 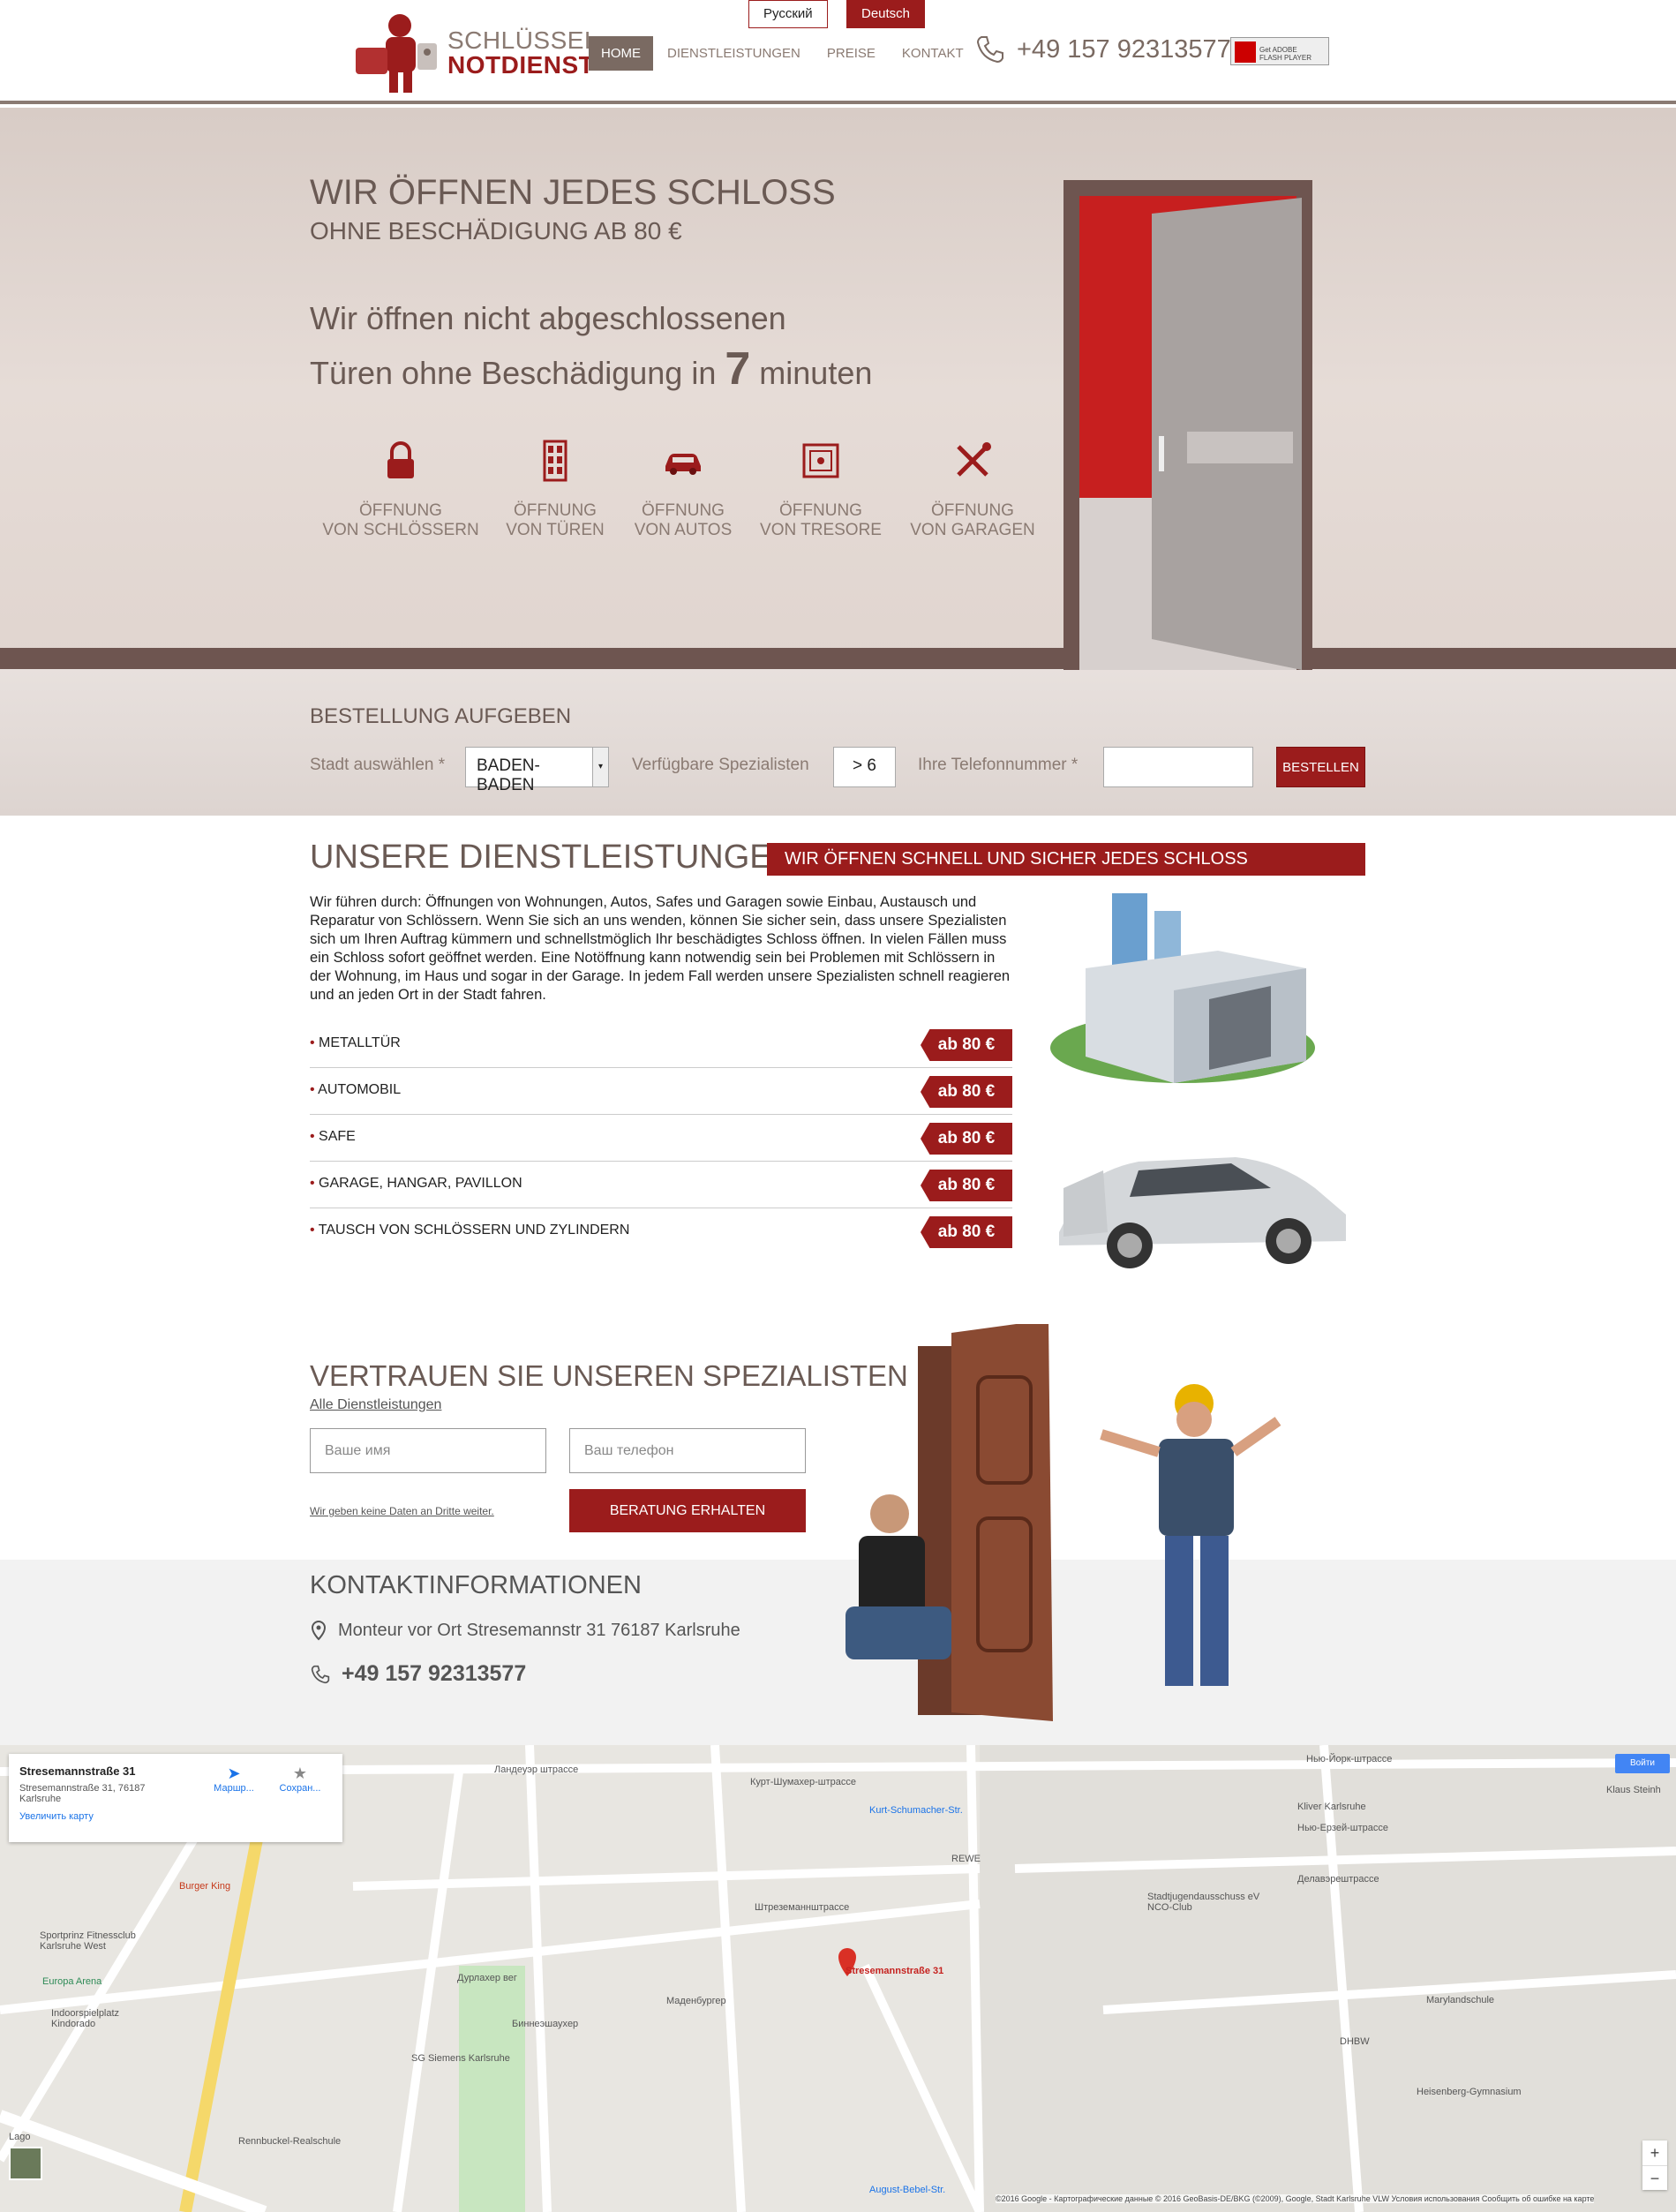 What do you see at coordinates (72, 1982) in the screenshot?
I see `map-place: Europa Arena` at bounding box center [72, 1982].